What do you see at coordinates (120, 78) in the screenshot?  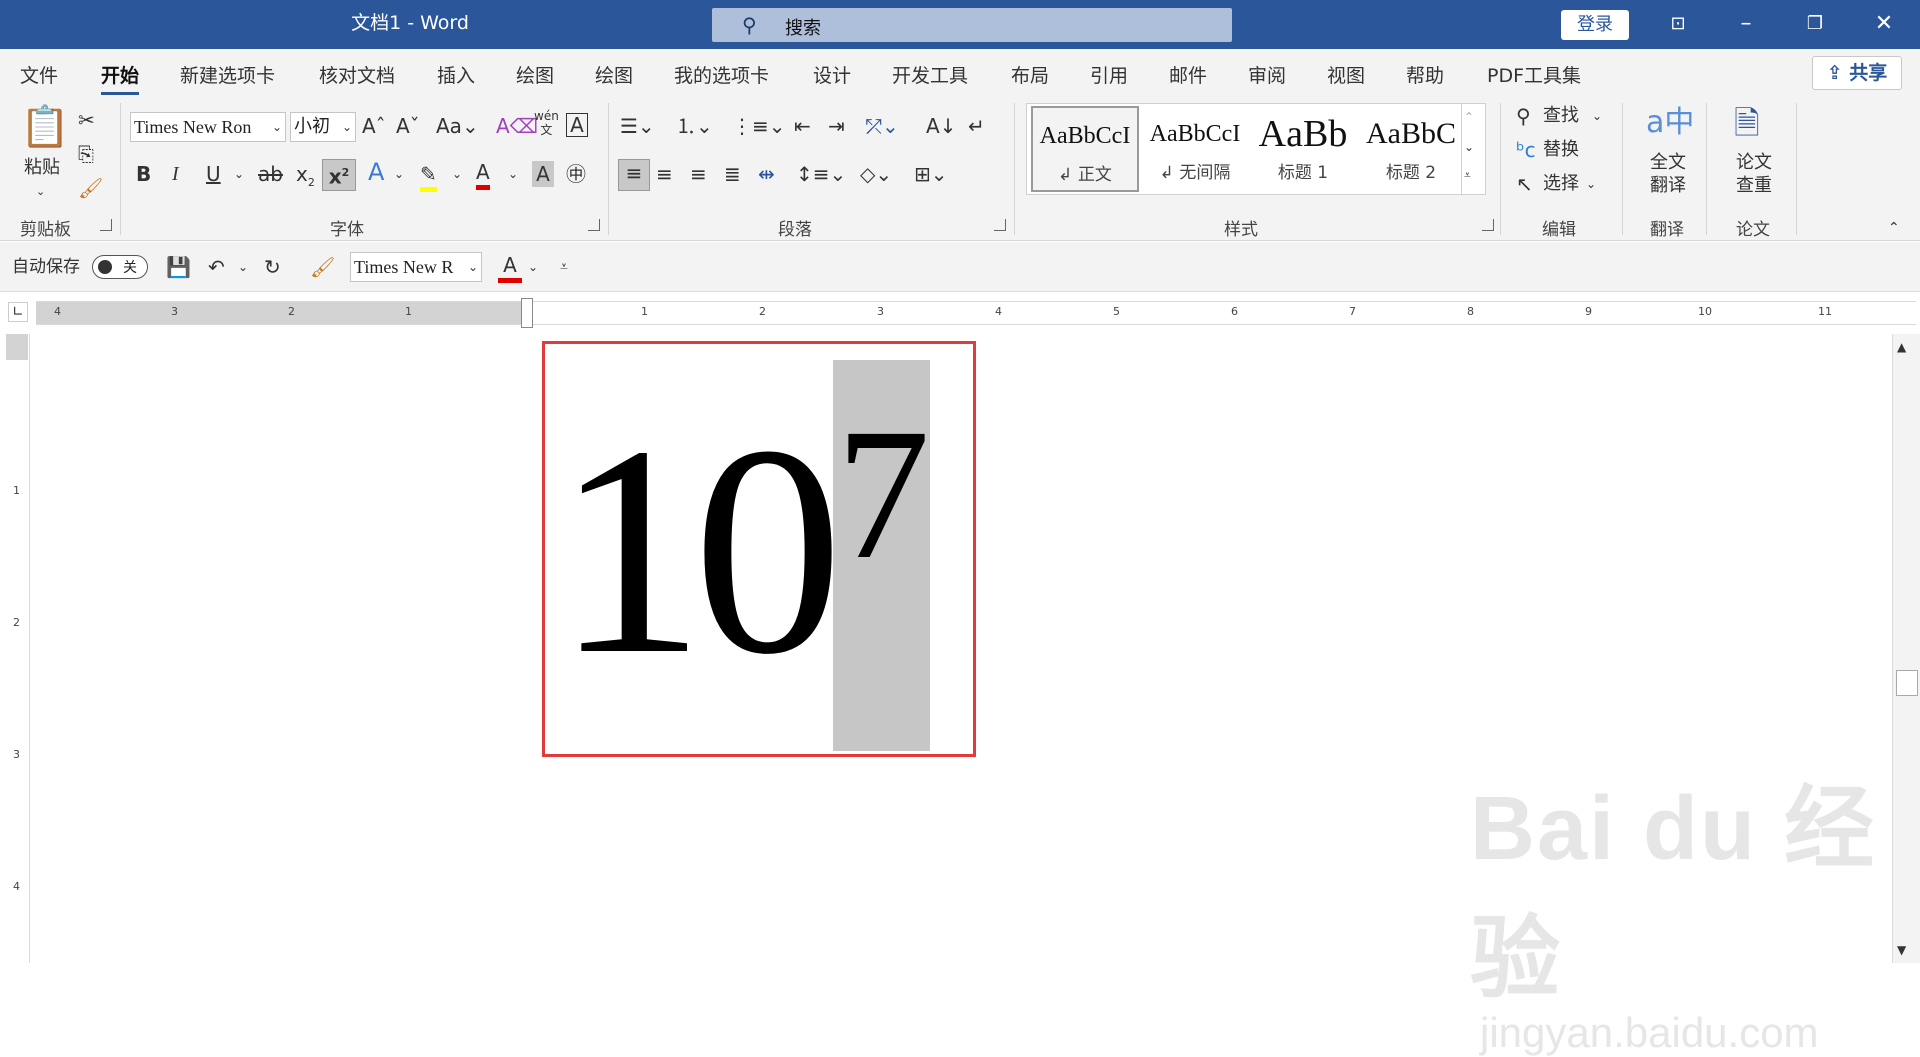 I see `tab-home: 开始` at bounding box center [120, 78].